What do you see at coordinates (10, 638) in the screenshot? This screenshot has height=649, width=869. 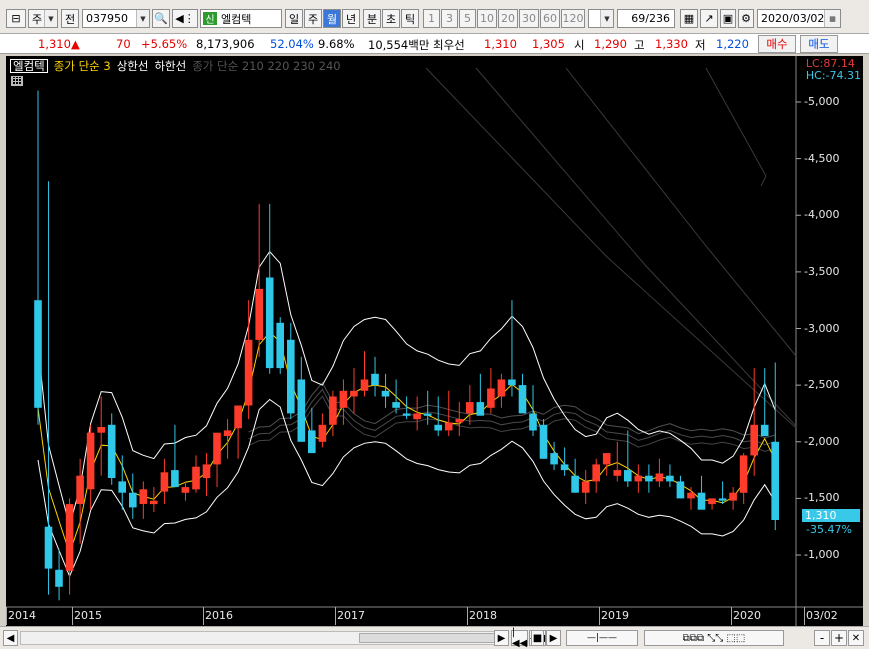 I see `scroll-left-icon: ◀` at bounding box center [10, 638].